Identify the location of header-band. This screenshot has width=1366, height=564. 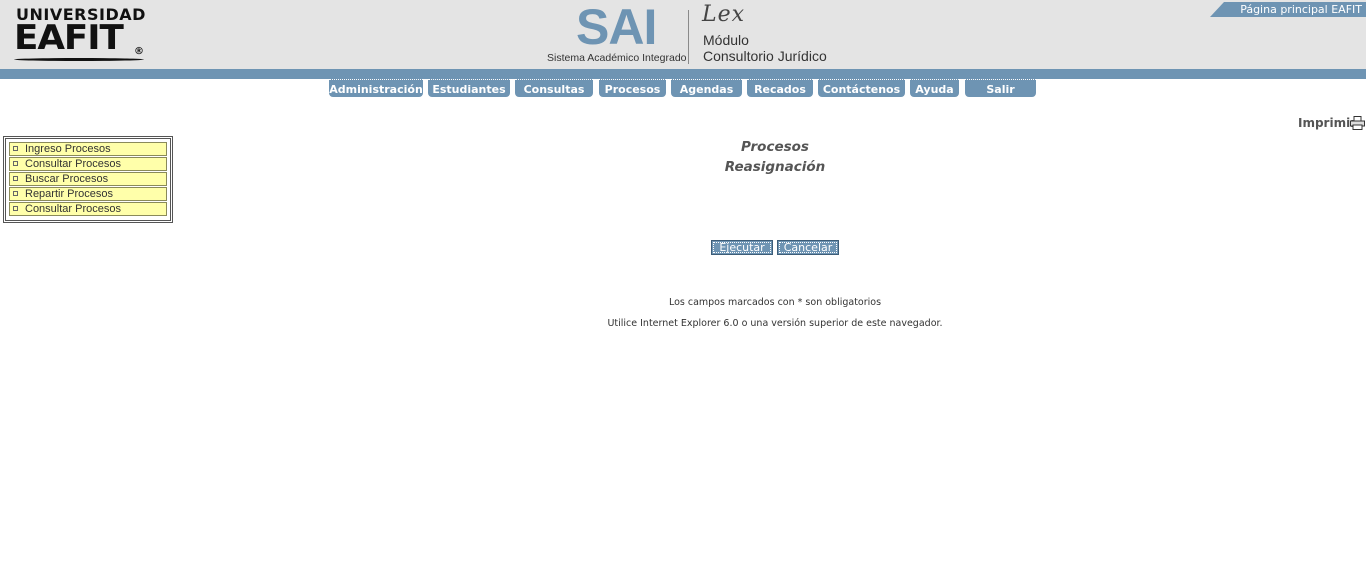
(683, 74).